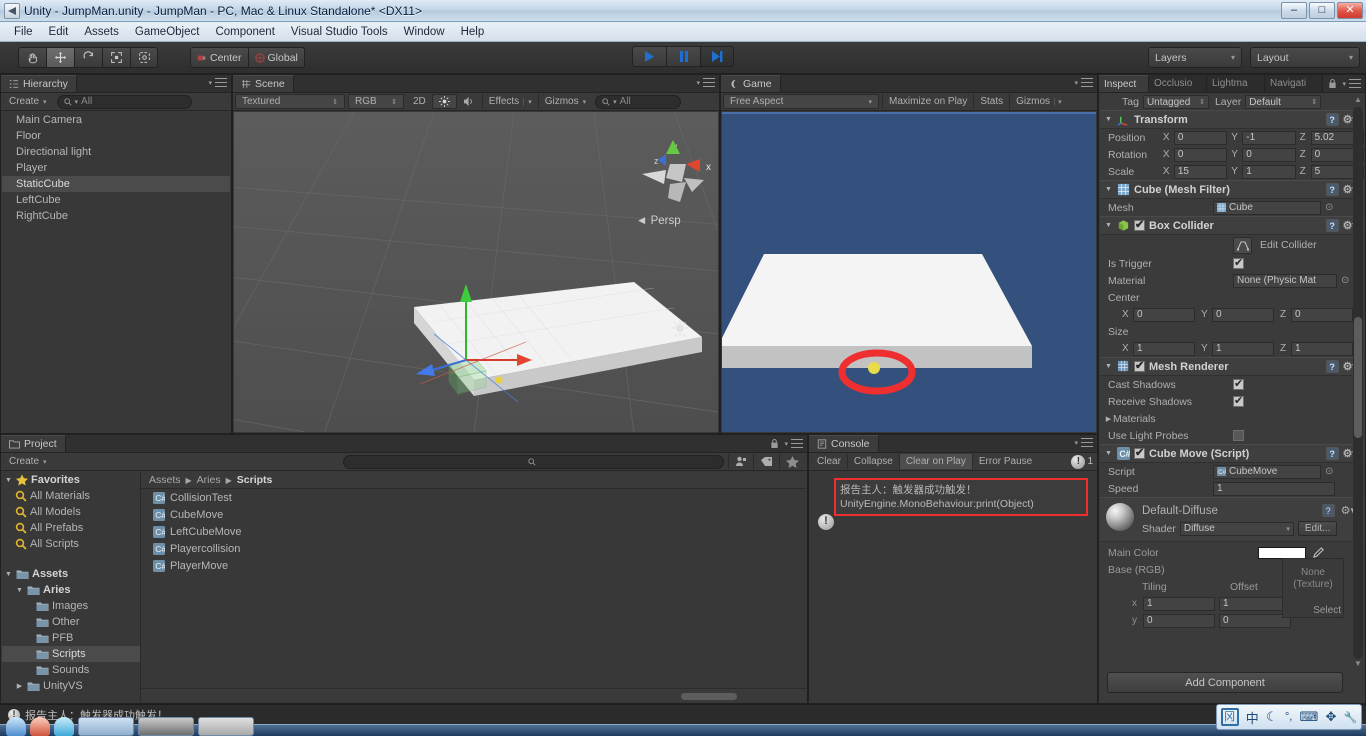 The image size is (1366, 736). What do you see at coordinates (165, 480) in the screenshot?
I see `breadcrumb-assets: Assets` at bounding box center [165, 480].